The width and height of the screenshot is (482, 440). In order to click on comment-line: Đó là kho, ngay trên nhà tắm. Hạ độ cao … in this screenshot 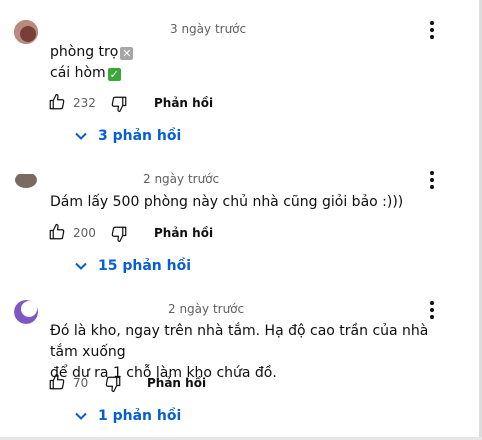, I will do `click(239, 341)`.